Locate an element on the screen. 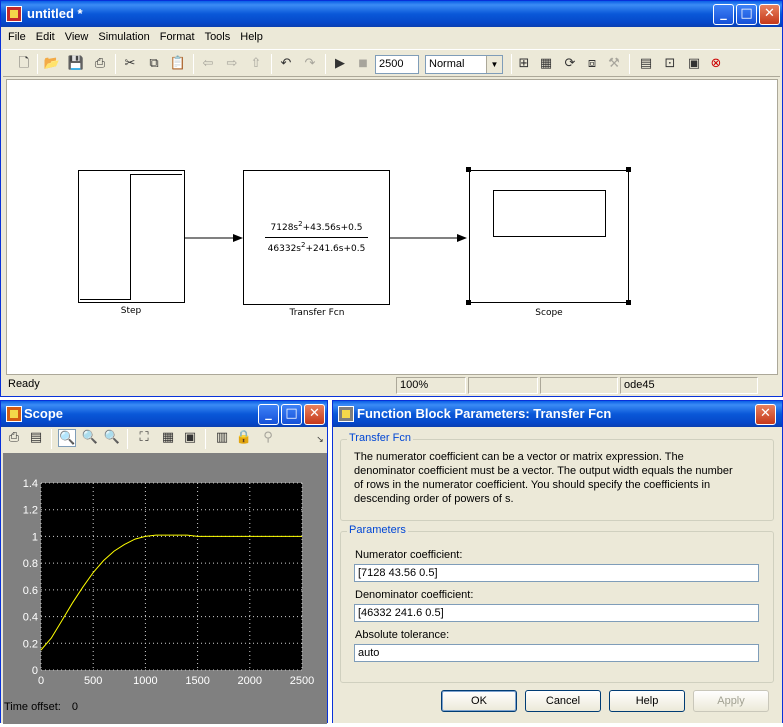 The image size is (783, 727). refresh-icon: ⟳ is located at coordinates (570, 64).